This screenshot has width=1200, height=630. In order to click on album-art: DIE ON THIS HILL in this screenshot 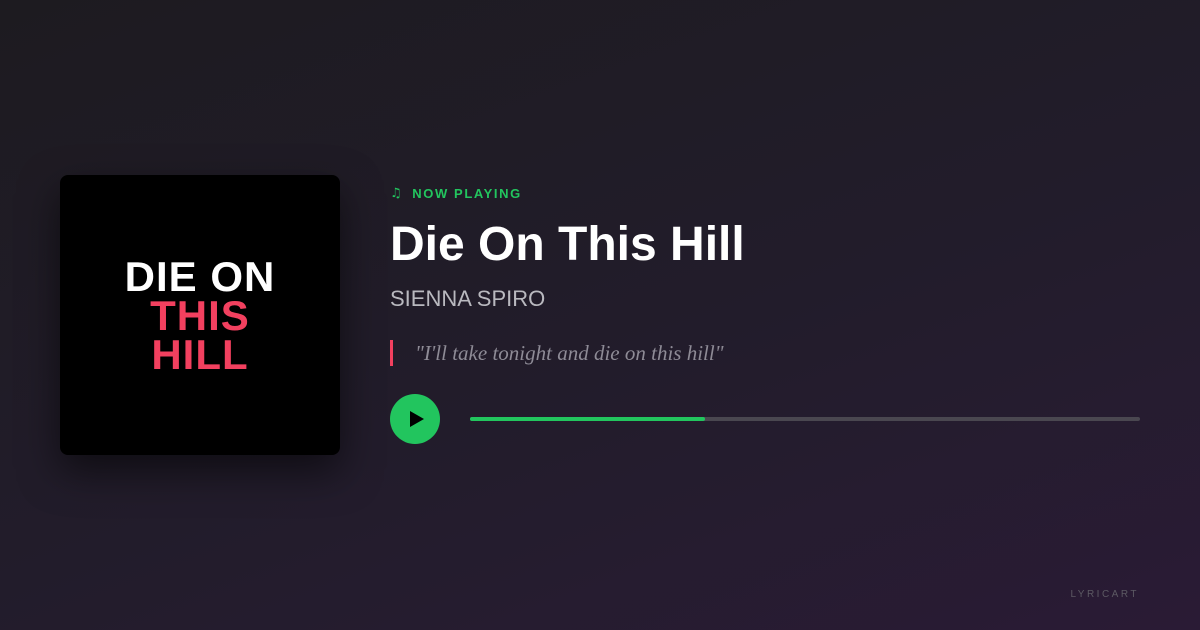, I will do `click(200, 315)`.